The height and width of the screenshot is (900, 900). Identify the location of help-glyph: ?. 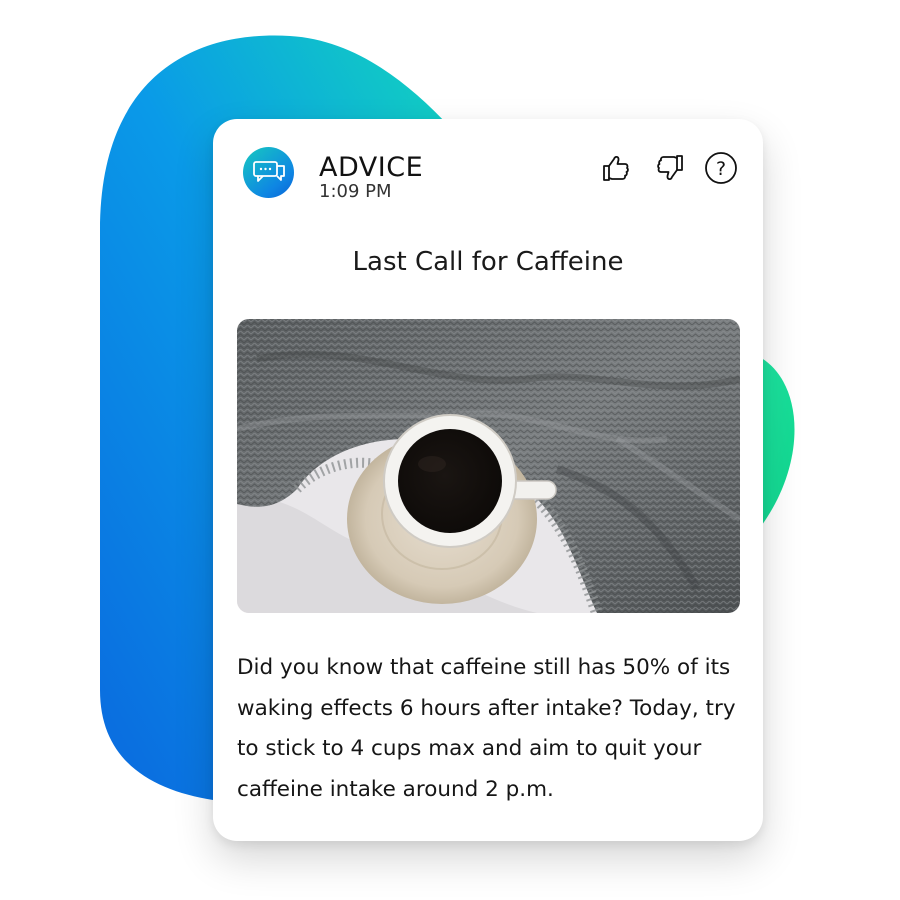
(721, 169).